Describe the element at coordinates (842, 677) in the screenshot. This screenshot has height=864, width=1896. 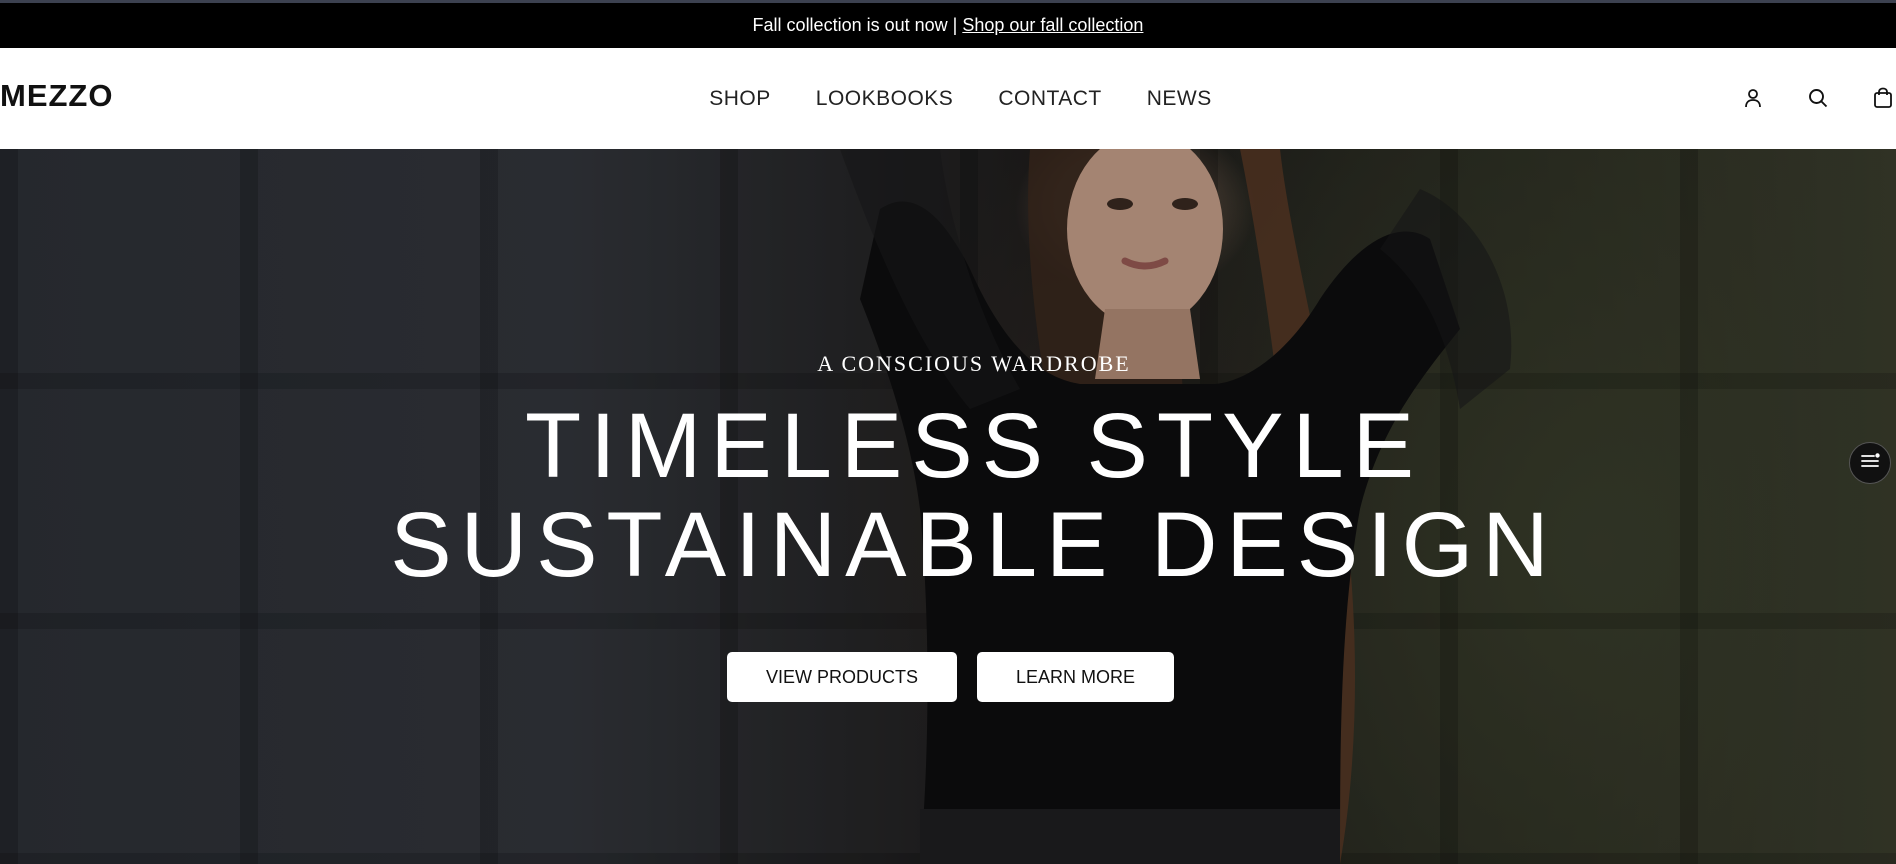
I see `view-products-button: VIEW PRODUCTS` at that location.